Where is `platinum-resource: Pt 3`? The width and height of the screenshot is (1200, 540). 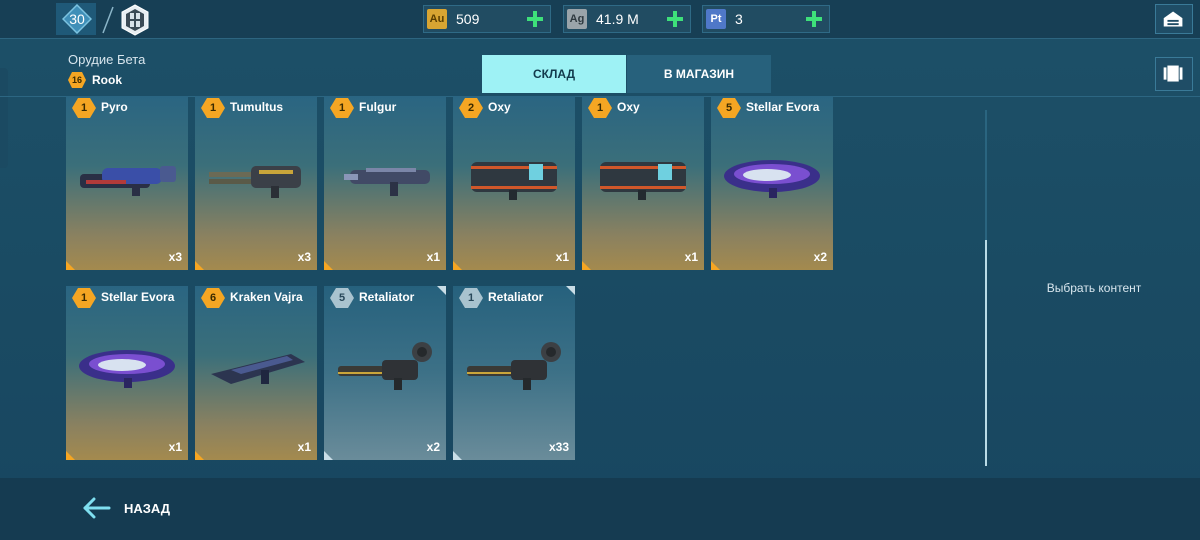
platinum-resource: Pt 3 is located at coordinates (766, 19).